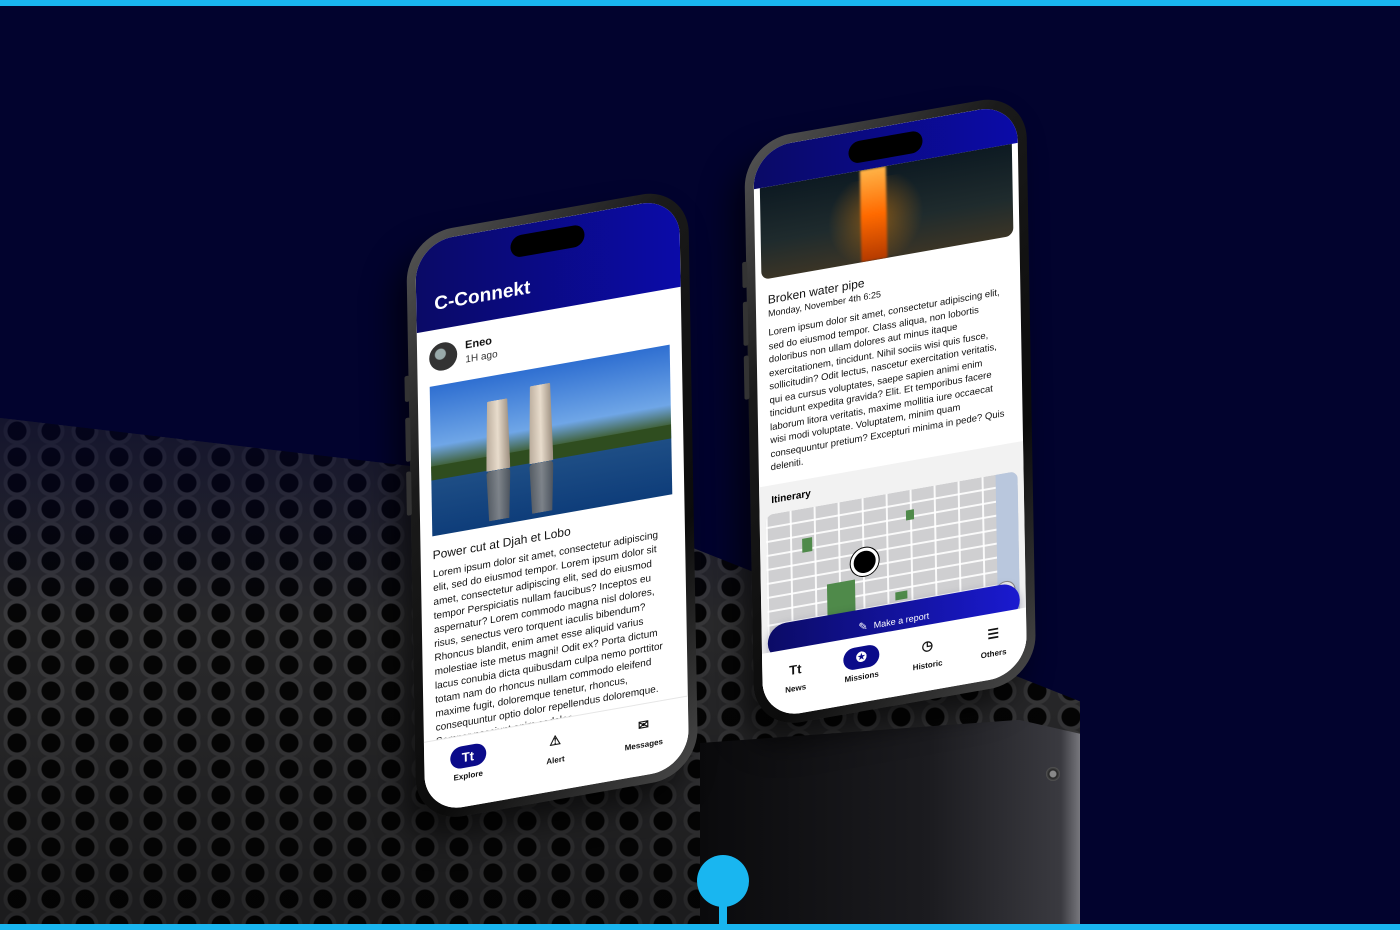  I want to click on tab-messages: ✉ Messages, so click(644, 732).